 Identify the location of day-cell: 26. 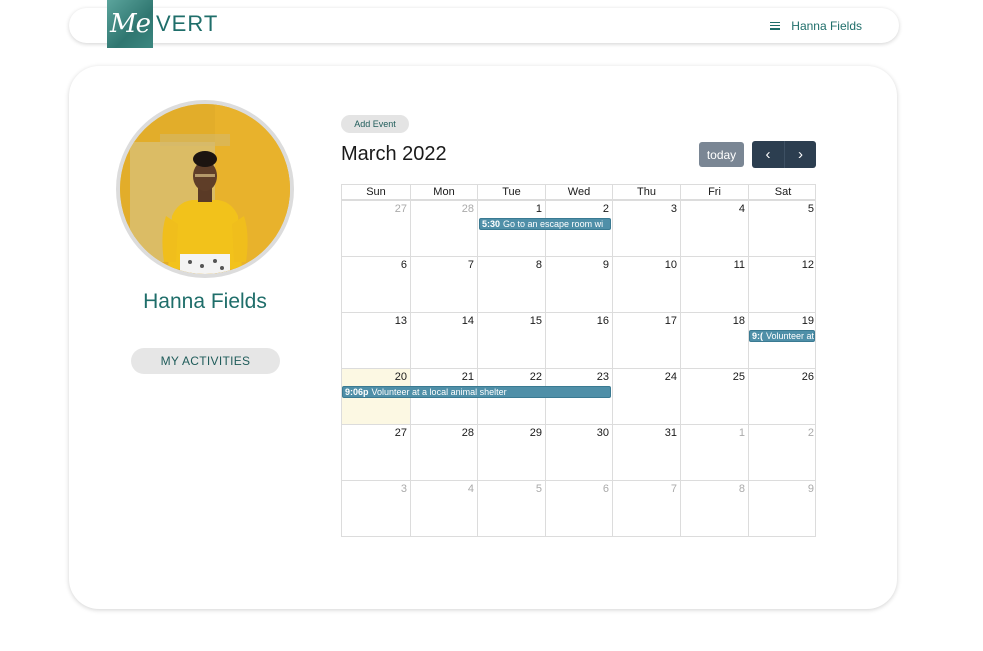
(782, 396).